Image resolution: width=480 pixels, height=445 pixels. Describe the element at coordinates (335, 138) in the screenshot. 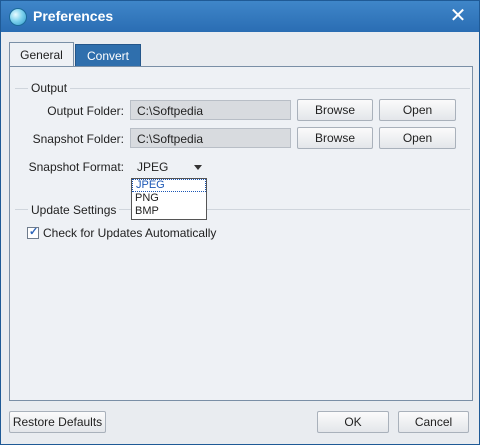

I see `snapshot-browse-button: Browse` at that location.